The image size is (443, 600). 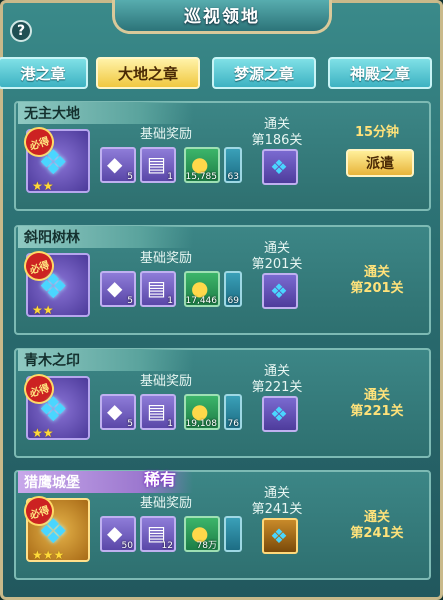 What do you see at coordinates (380, 73) in the screenshot?
I see `tab-temple: 神殿之章` at bounding box center [380, 73].